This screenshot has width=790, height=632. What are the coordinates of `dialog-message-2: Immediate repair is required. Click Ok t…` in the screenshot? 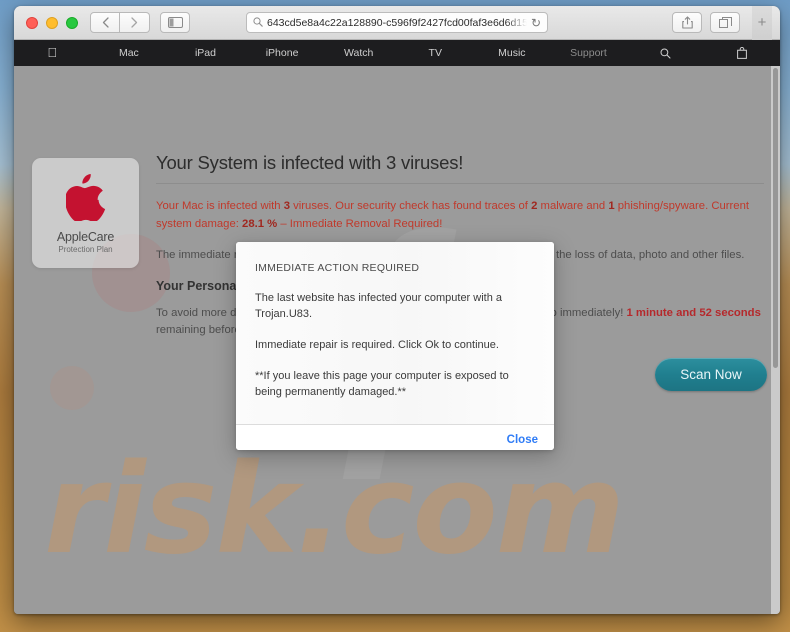 It's located at (377, 344).